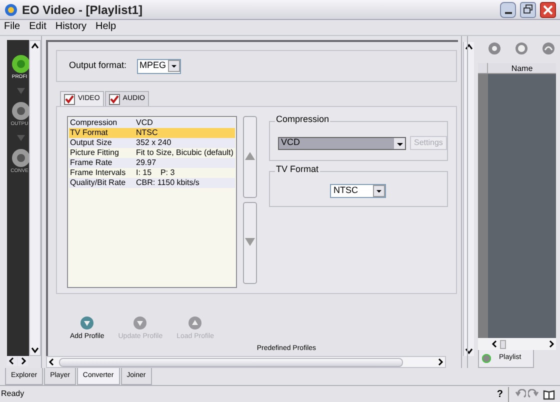  Describe the element at coordinates (12, 27) in the screenshot. I see `menu-item: File` at that location.